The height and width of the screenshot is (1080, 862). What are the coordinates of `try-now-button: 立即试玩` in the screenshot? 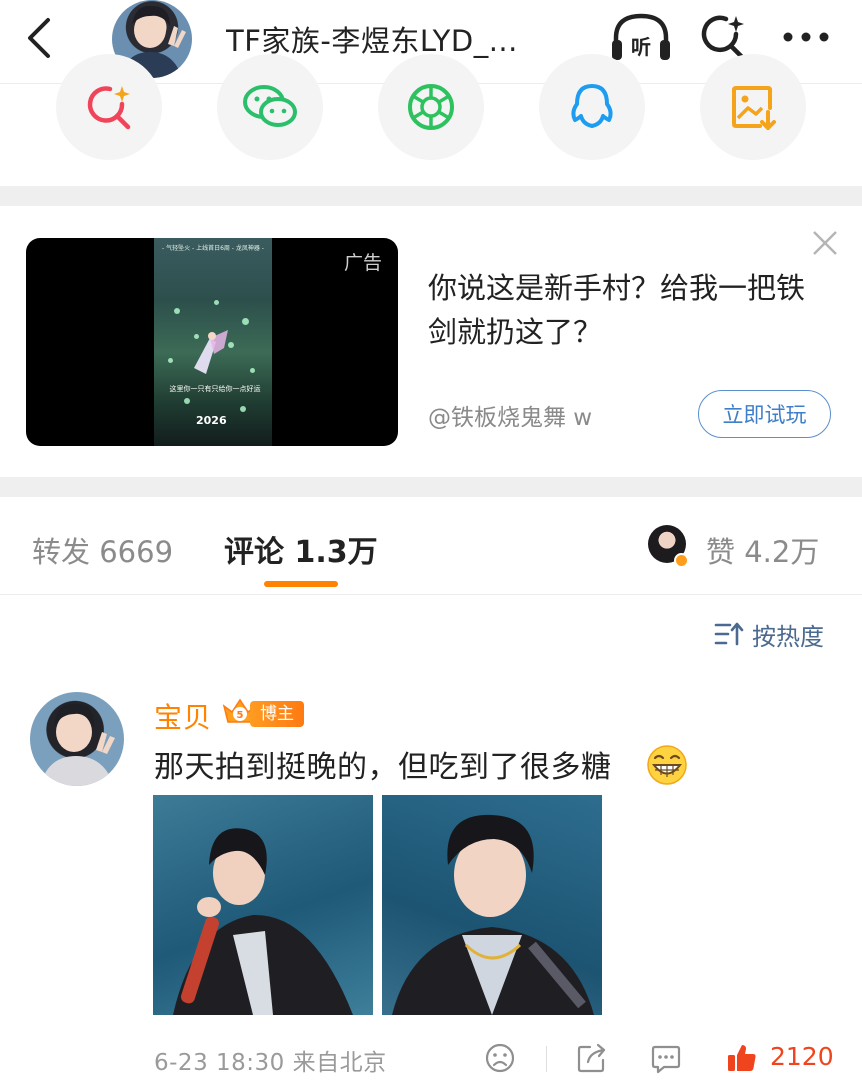 It's located at (764, 414).